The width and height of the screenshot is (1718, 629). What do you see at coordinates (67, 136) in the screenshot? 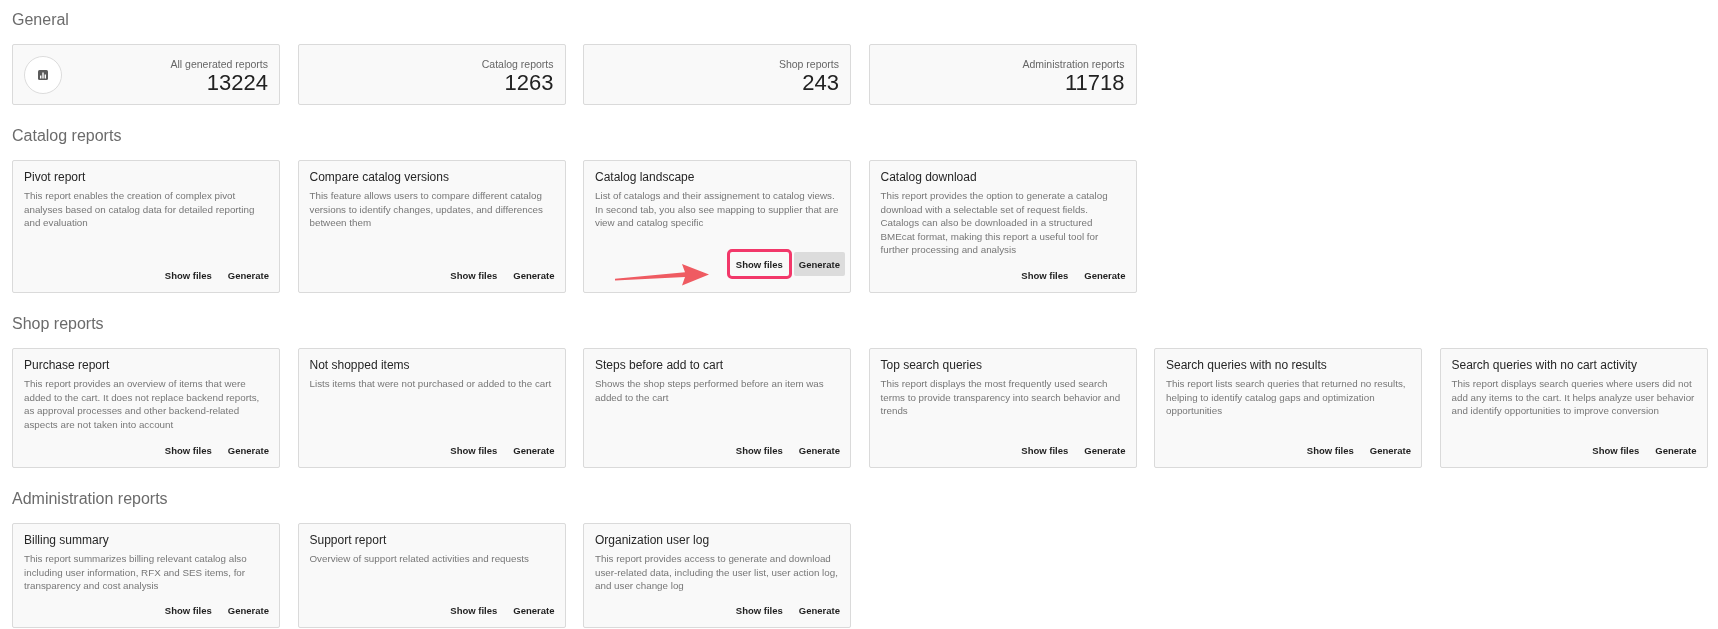
I see `section-heading: Catalog reports` at bounding box center [67, 136].